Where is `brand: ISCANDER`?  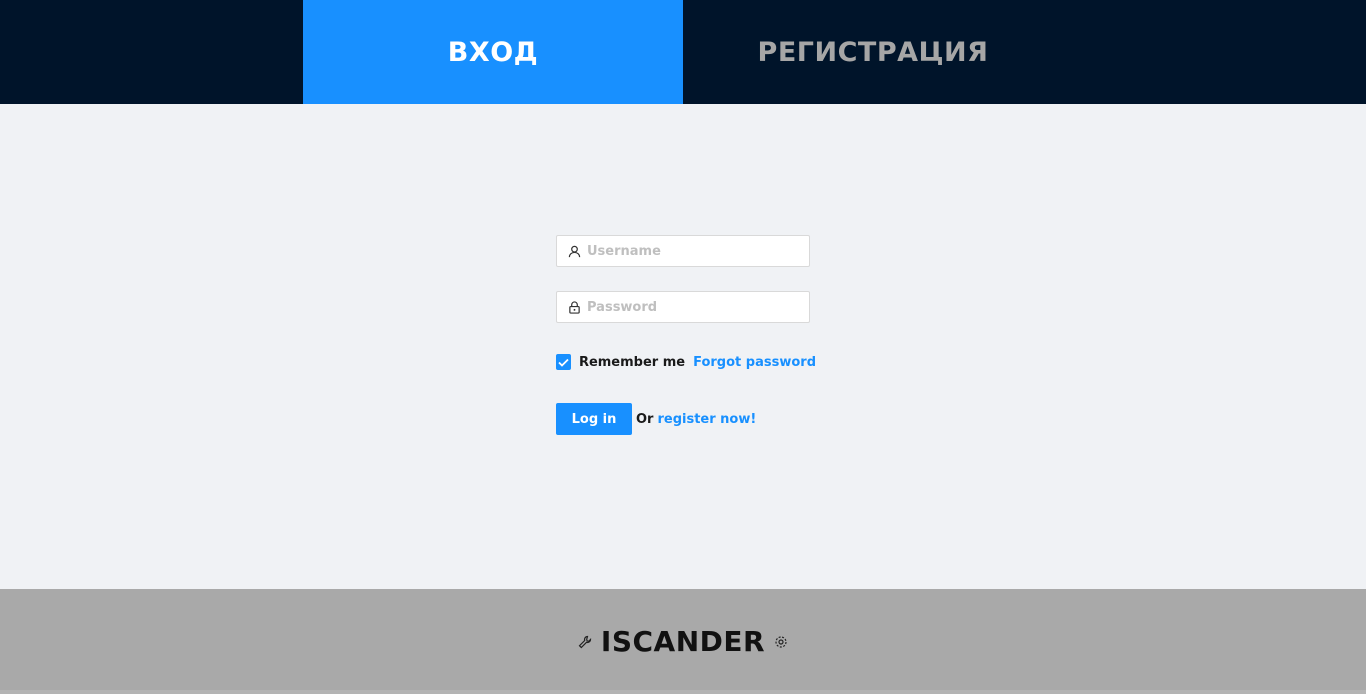
brand: ISCANDER is located at coordinates (683, 641).